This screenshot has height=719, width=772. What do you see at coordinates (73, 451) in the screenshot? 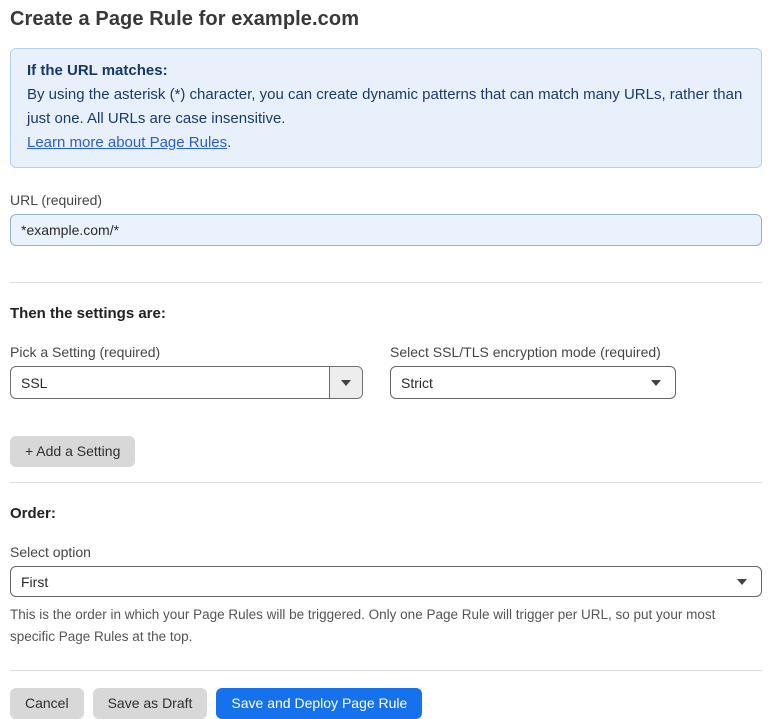
I see `add-setting-button: + Add a Setting` at bounding box center [73, 451].